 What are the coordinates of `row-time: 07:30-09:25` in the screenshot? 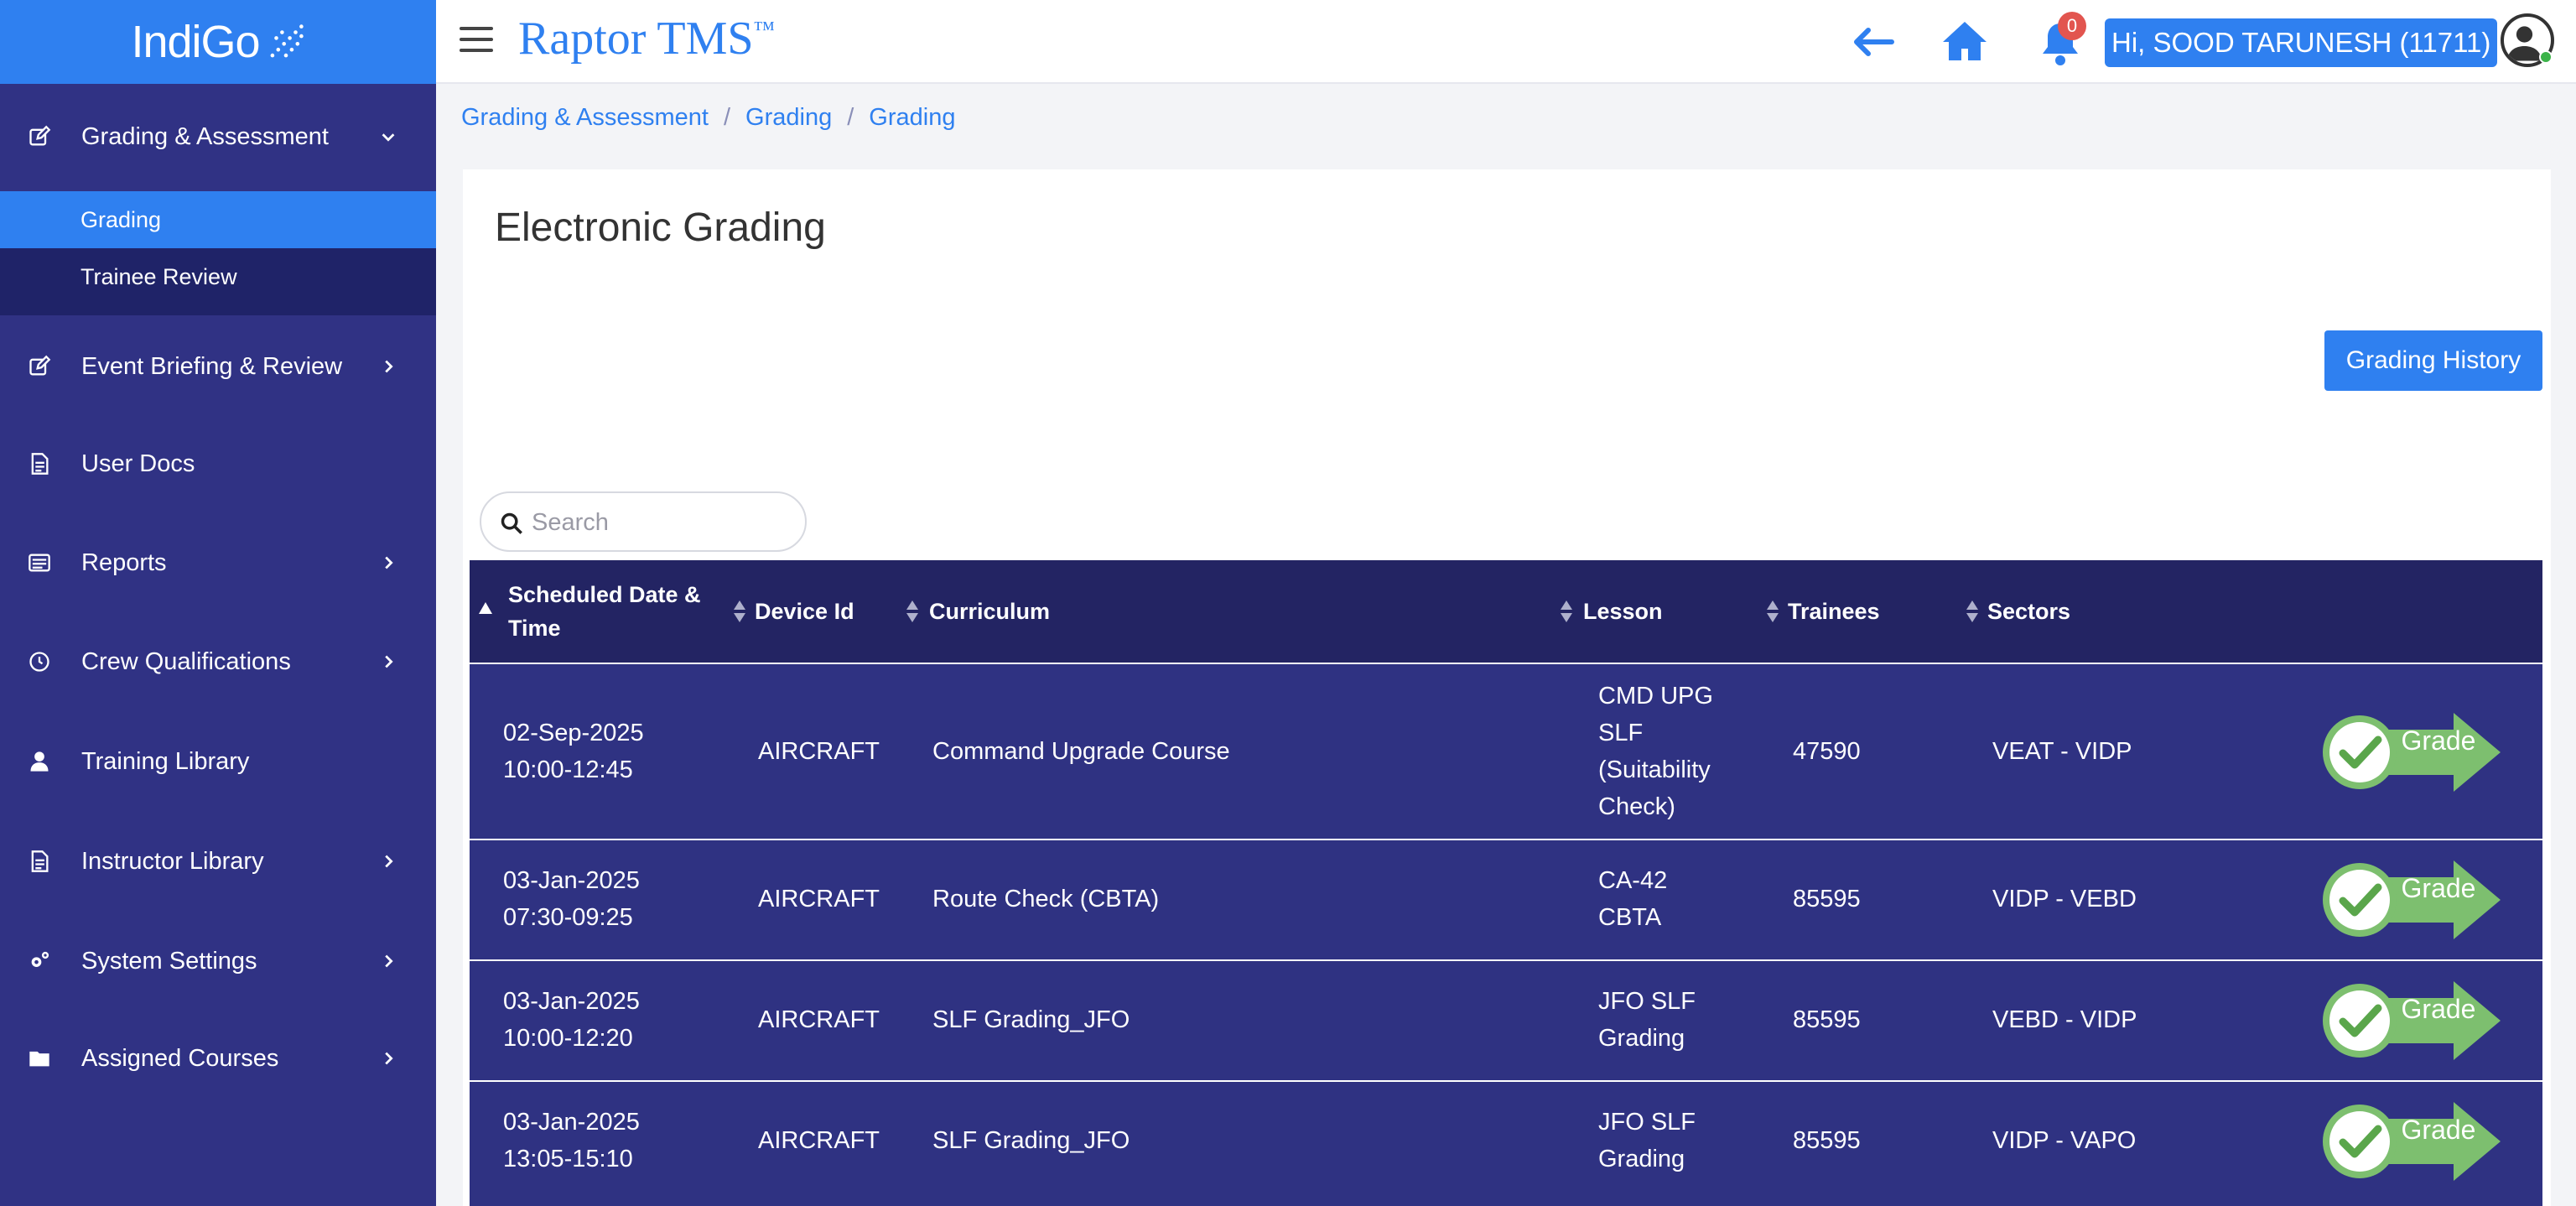 It's located at (568, 918).